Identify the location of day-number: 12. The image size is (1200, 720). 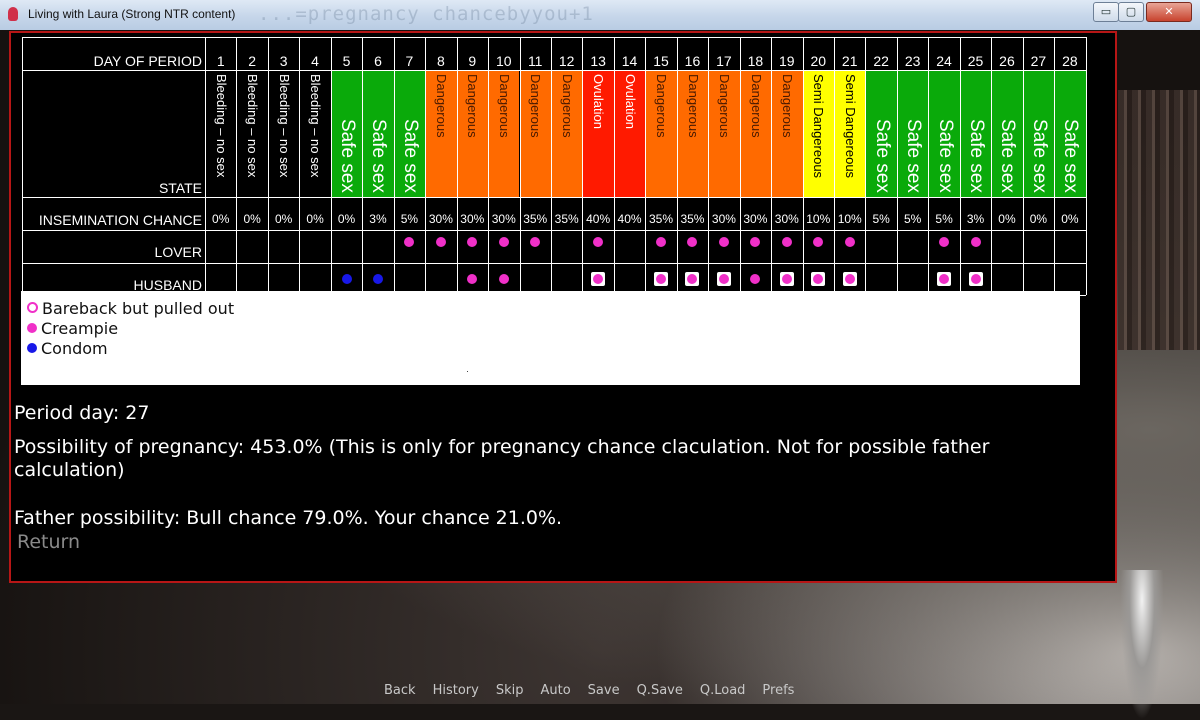
(566, 61).